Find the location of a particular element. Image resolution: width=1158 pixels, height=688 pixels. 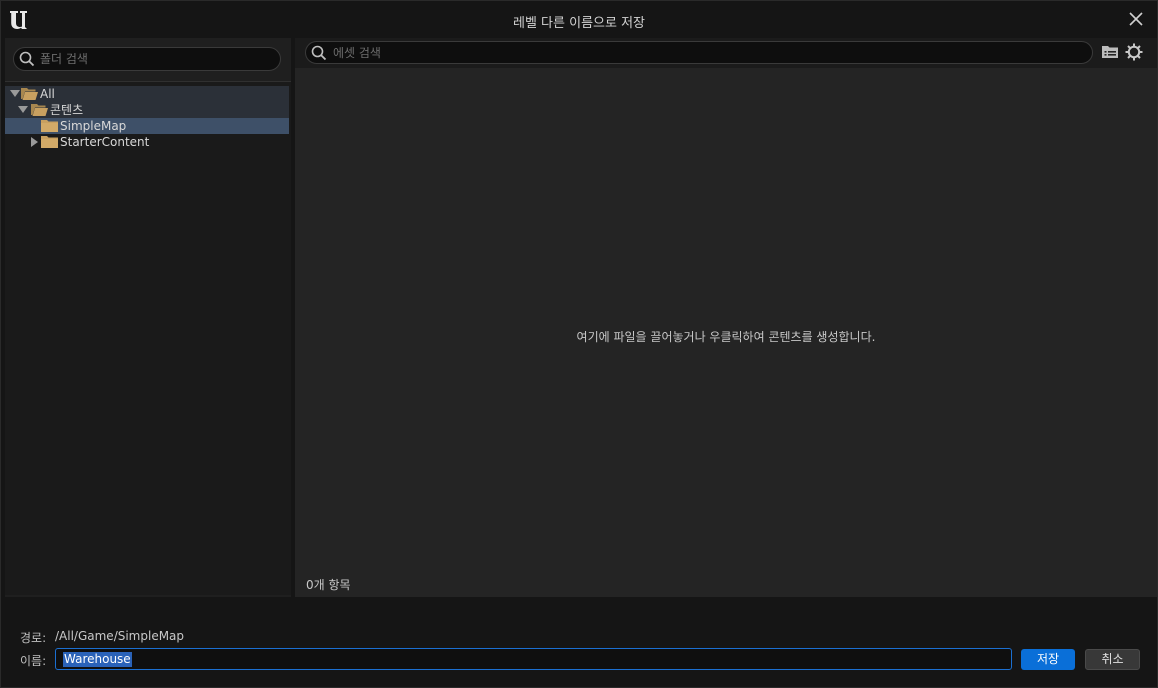

tree-item-startercontent: StarterContent is located at coordinates (147, 142).